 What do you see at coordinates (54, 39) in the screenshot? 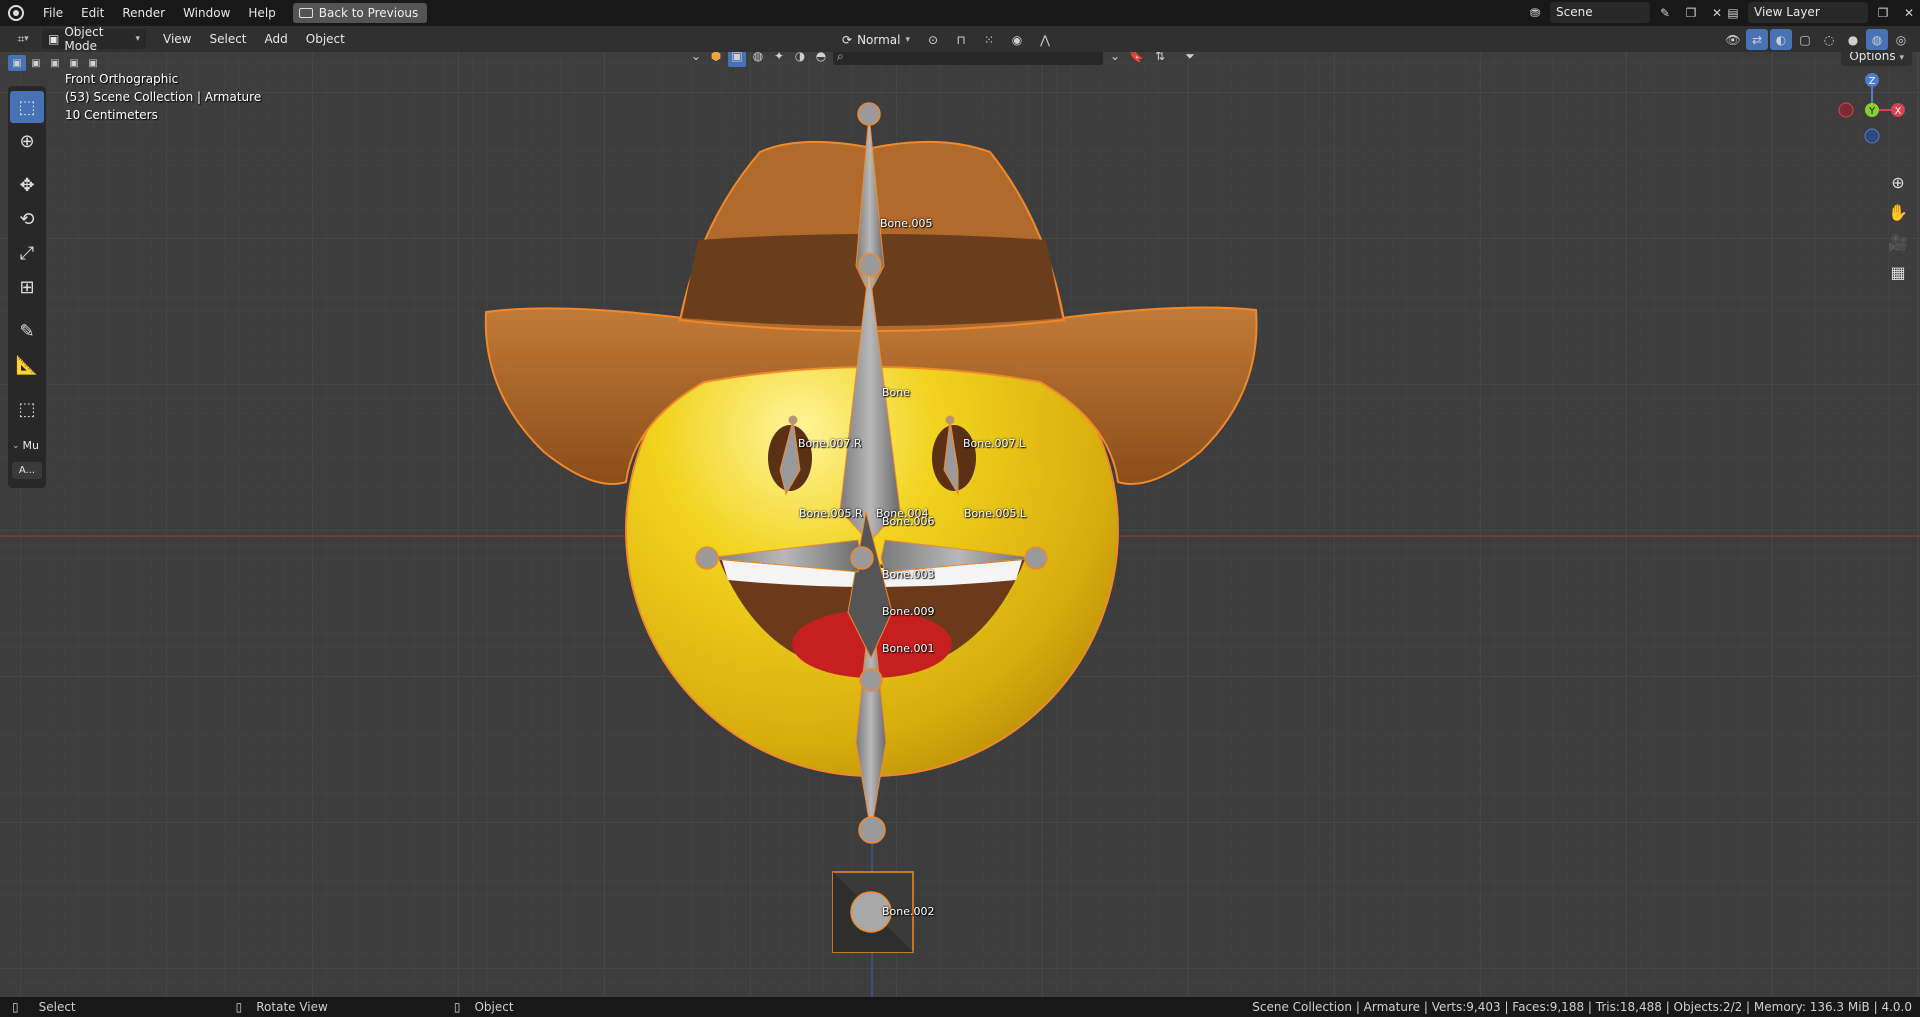
I see `object-mode-icon: ▣` at bounding box center [54, 39].